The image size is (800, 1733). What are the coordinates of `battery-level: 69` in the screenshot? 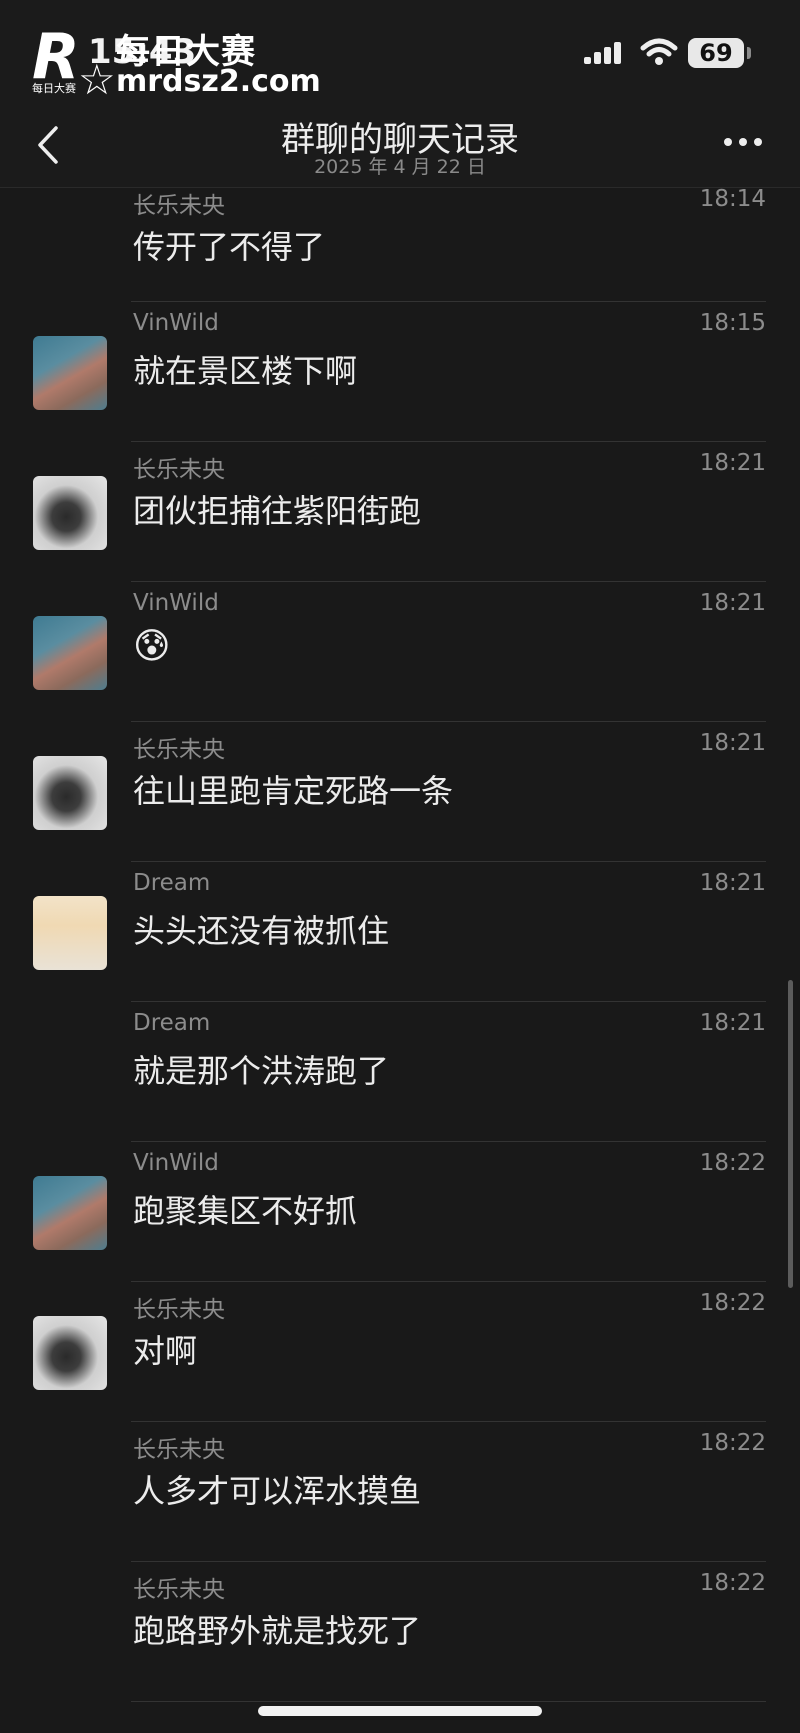 It's located at (716, 53).